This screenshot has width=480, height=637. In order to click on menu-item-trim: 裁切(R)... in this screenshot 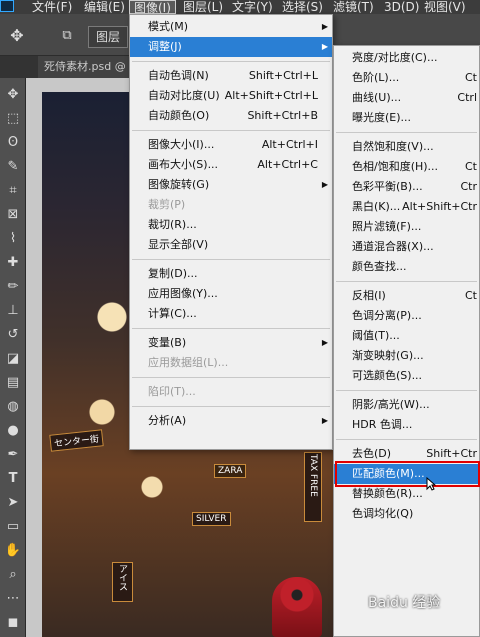, I will do `click(231, 225)`.